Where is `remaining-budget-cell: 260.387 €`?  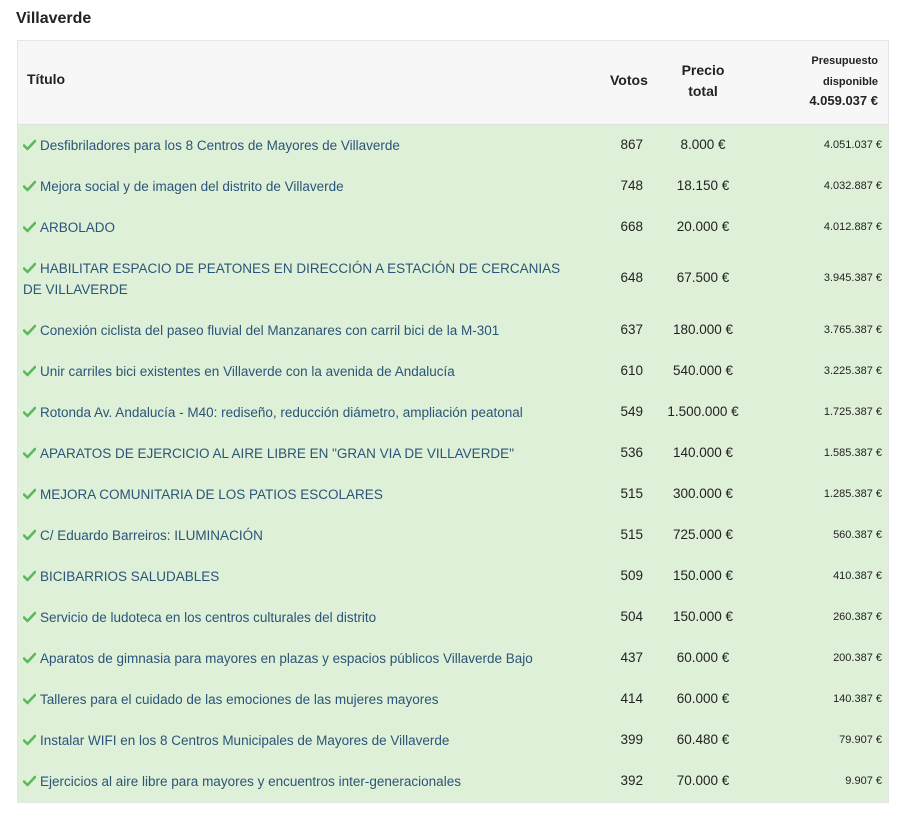 remaining-budget-cell: 260.387 € is located at coordinates (857, 617).